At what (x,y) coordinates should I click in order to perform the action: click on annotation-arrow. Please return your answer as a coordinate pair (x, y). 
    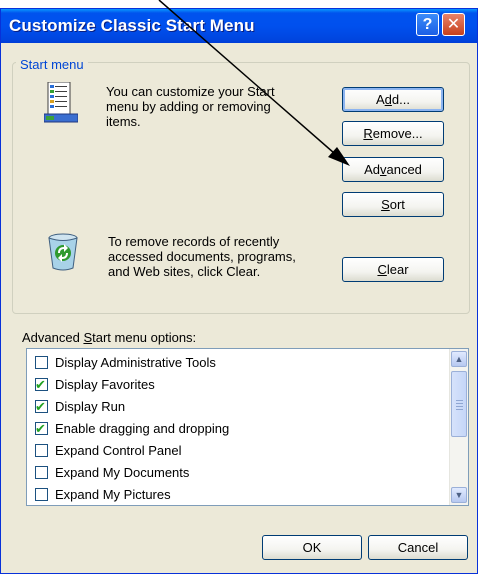
    Looking at the image, I should click on (254, 83).